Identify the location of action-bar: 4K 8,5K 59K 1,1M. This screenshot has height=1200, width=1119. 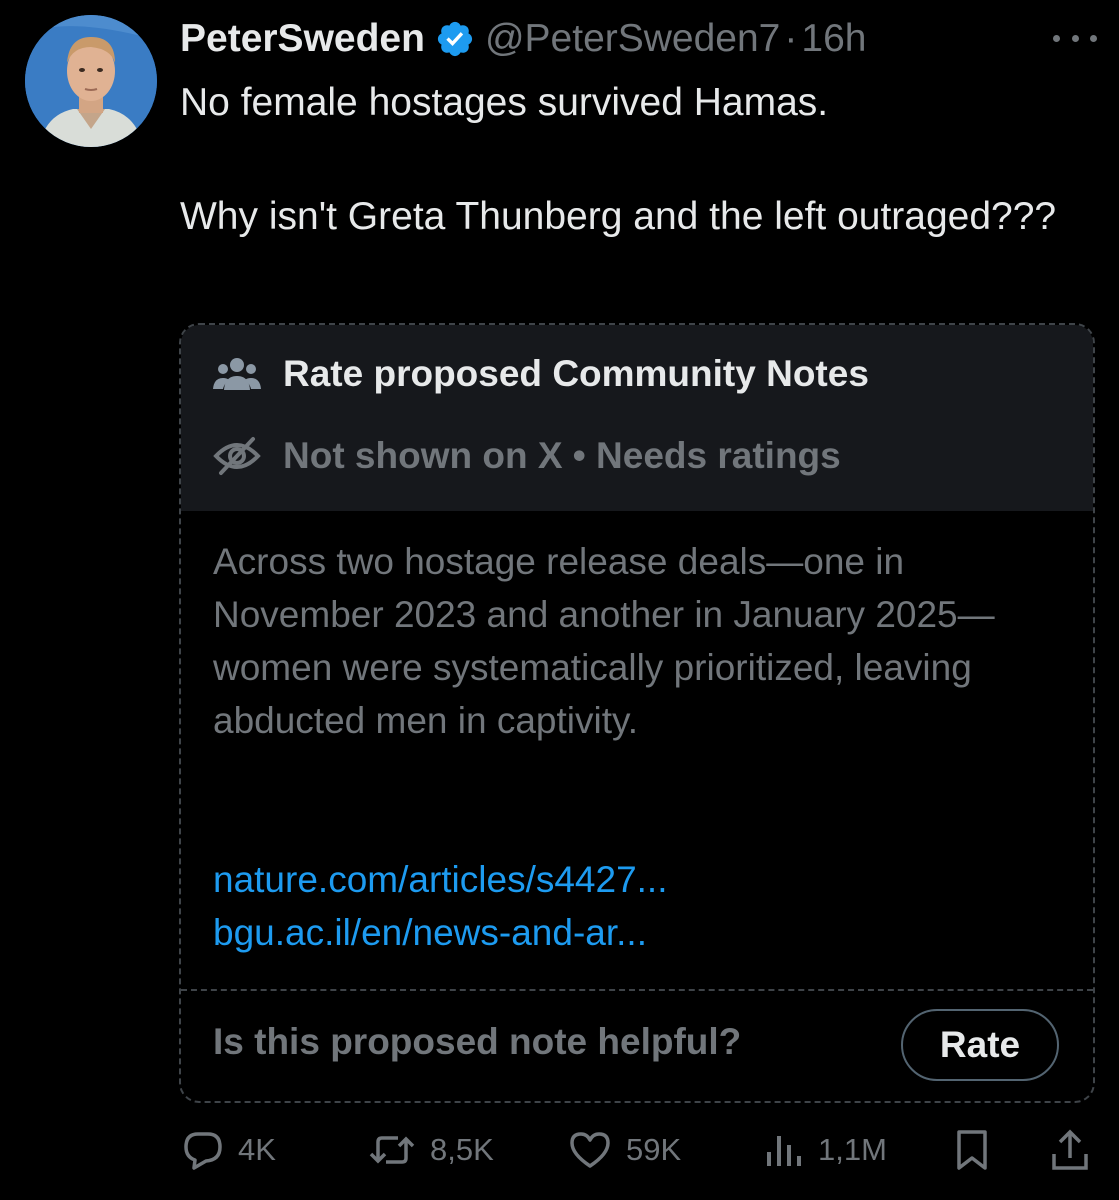
(559, 1150).